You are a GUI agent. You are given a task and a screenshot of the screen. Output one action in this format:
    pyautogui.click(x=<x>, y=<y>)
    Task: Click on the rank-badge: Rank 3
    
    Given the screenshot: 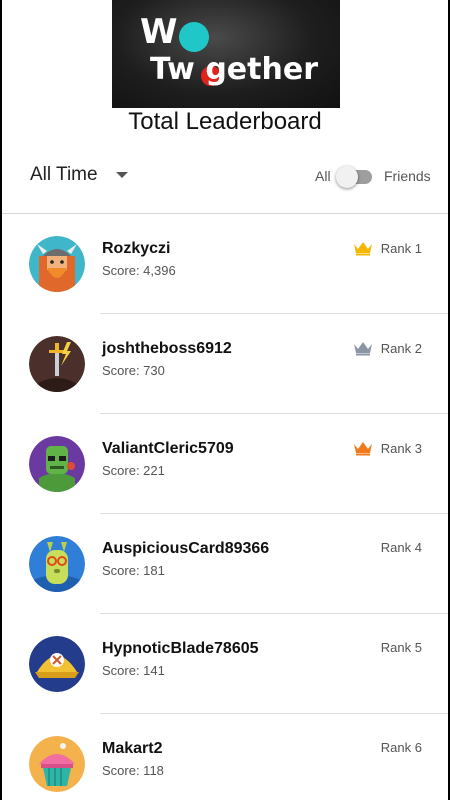 What is the action you would take?
    pyautogui.click(x=387, y=448)
    